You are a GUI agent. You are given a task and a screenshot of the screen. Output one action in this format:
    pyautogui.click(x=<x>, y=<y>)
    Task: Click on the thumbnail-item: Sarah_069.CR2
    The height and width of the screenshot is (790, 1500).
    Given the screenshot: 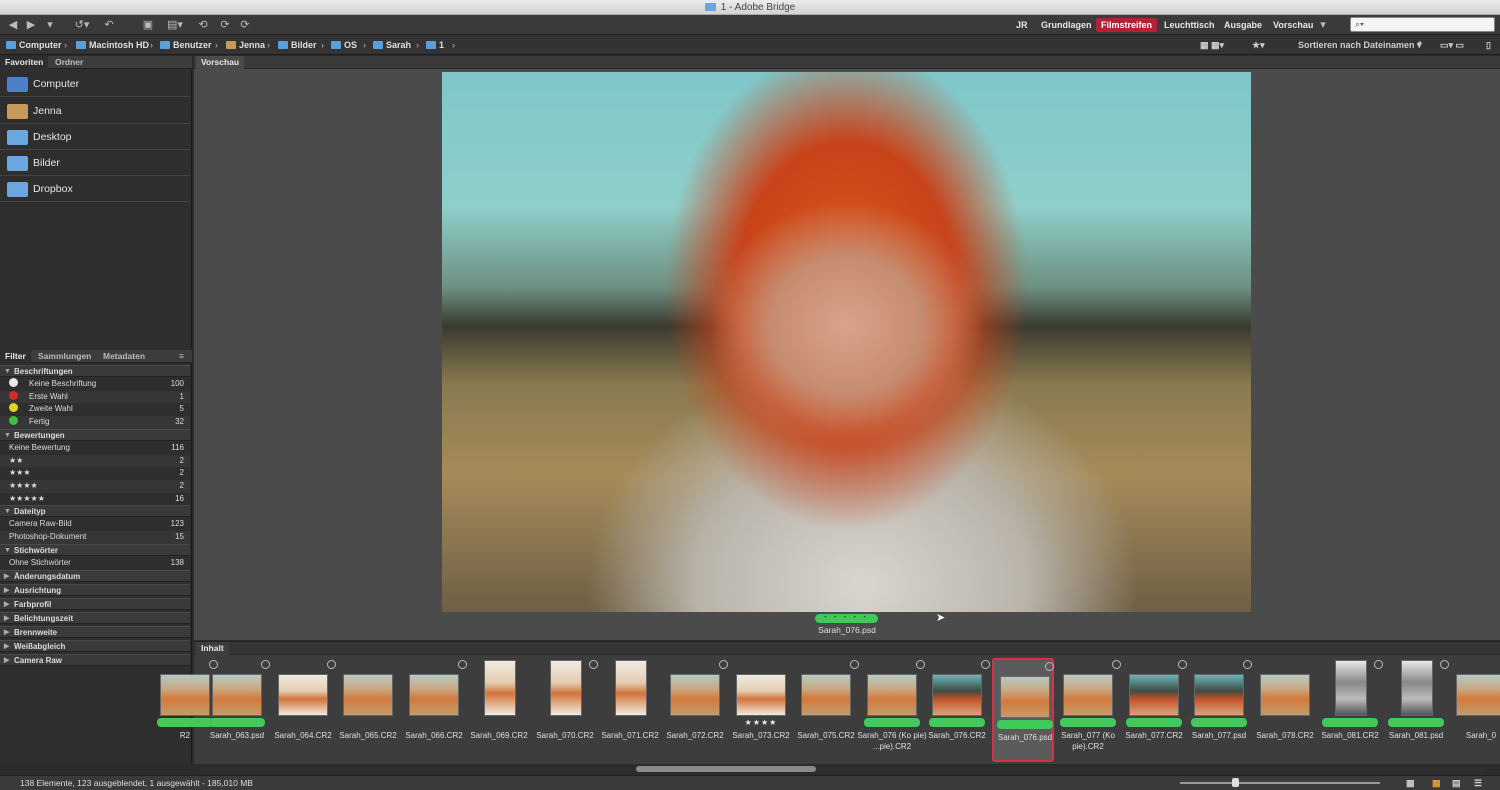 What is the action you would take?
    pyautogui.click(x=499, y=710)
    